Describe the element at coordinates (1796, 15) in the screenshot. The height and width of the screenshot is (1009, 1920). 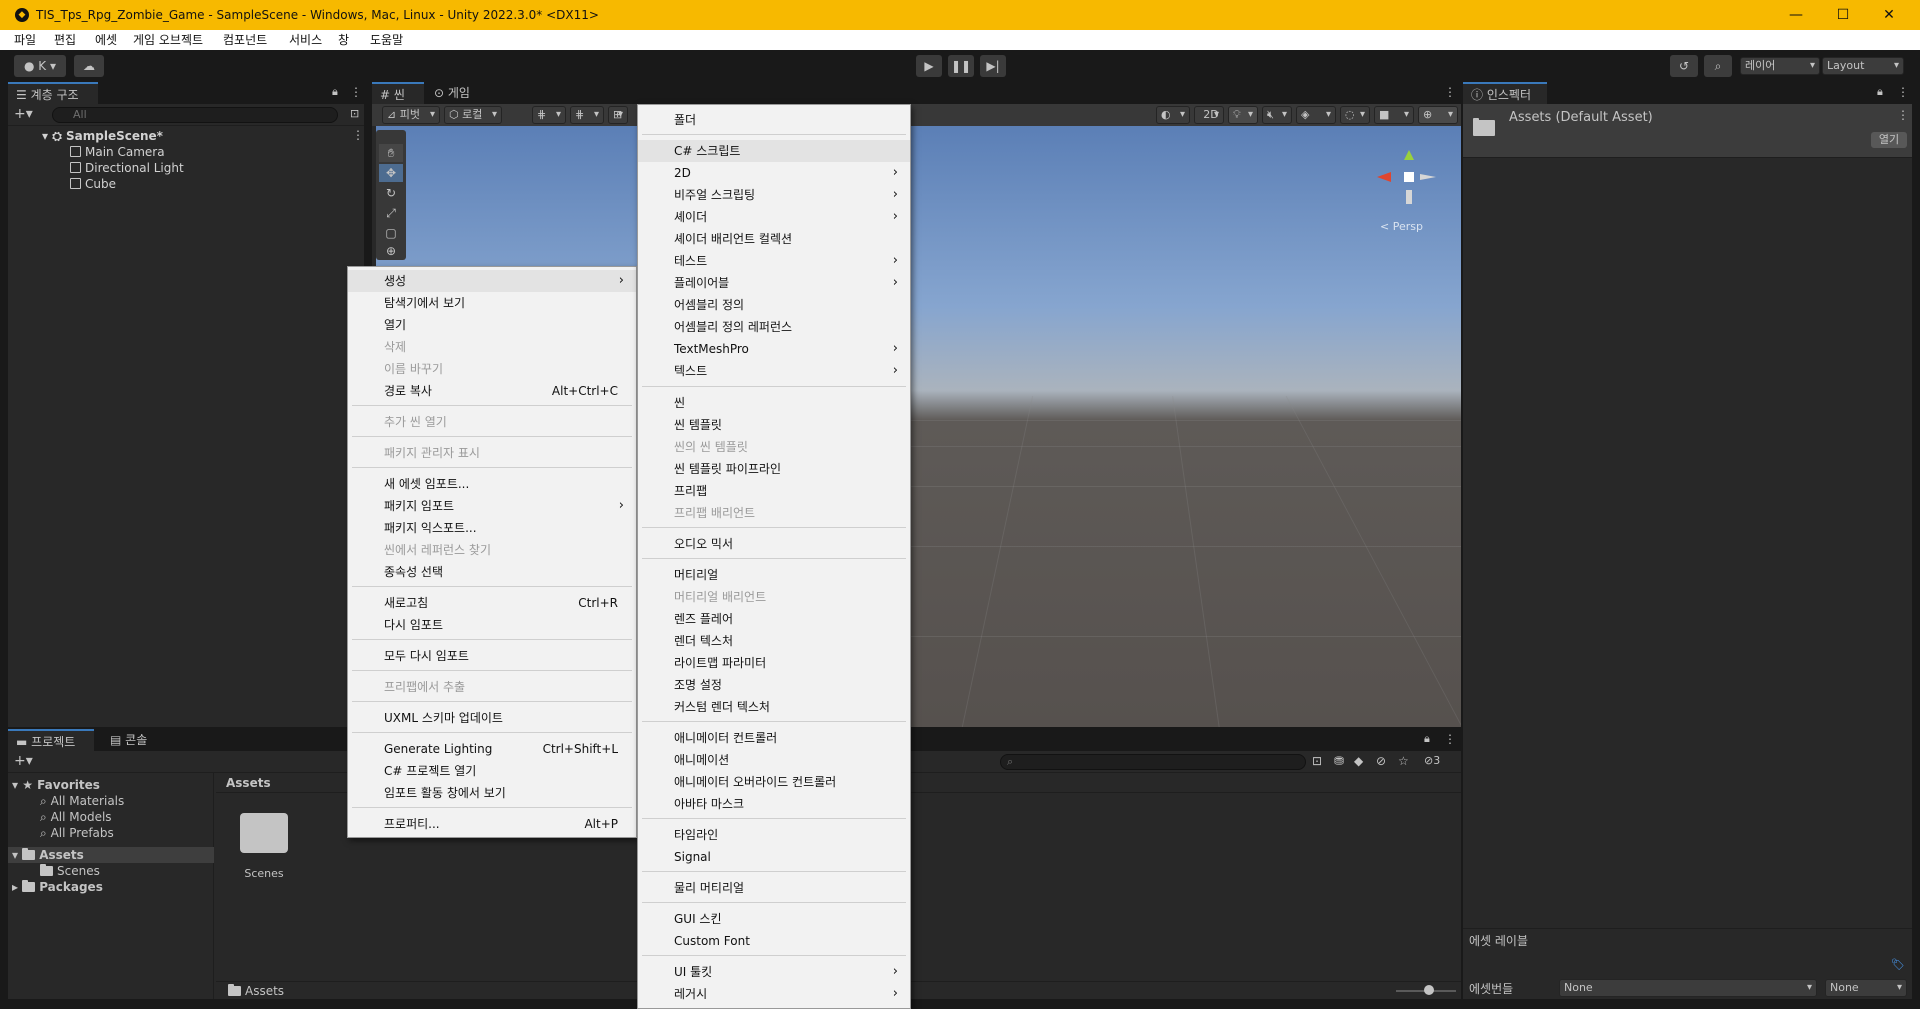
I see `minimize-button: —` at that location.